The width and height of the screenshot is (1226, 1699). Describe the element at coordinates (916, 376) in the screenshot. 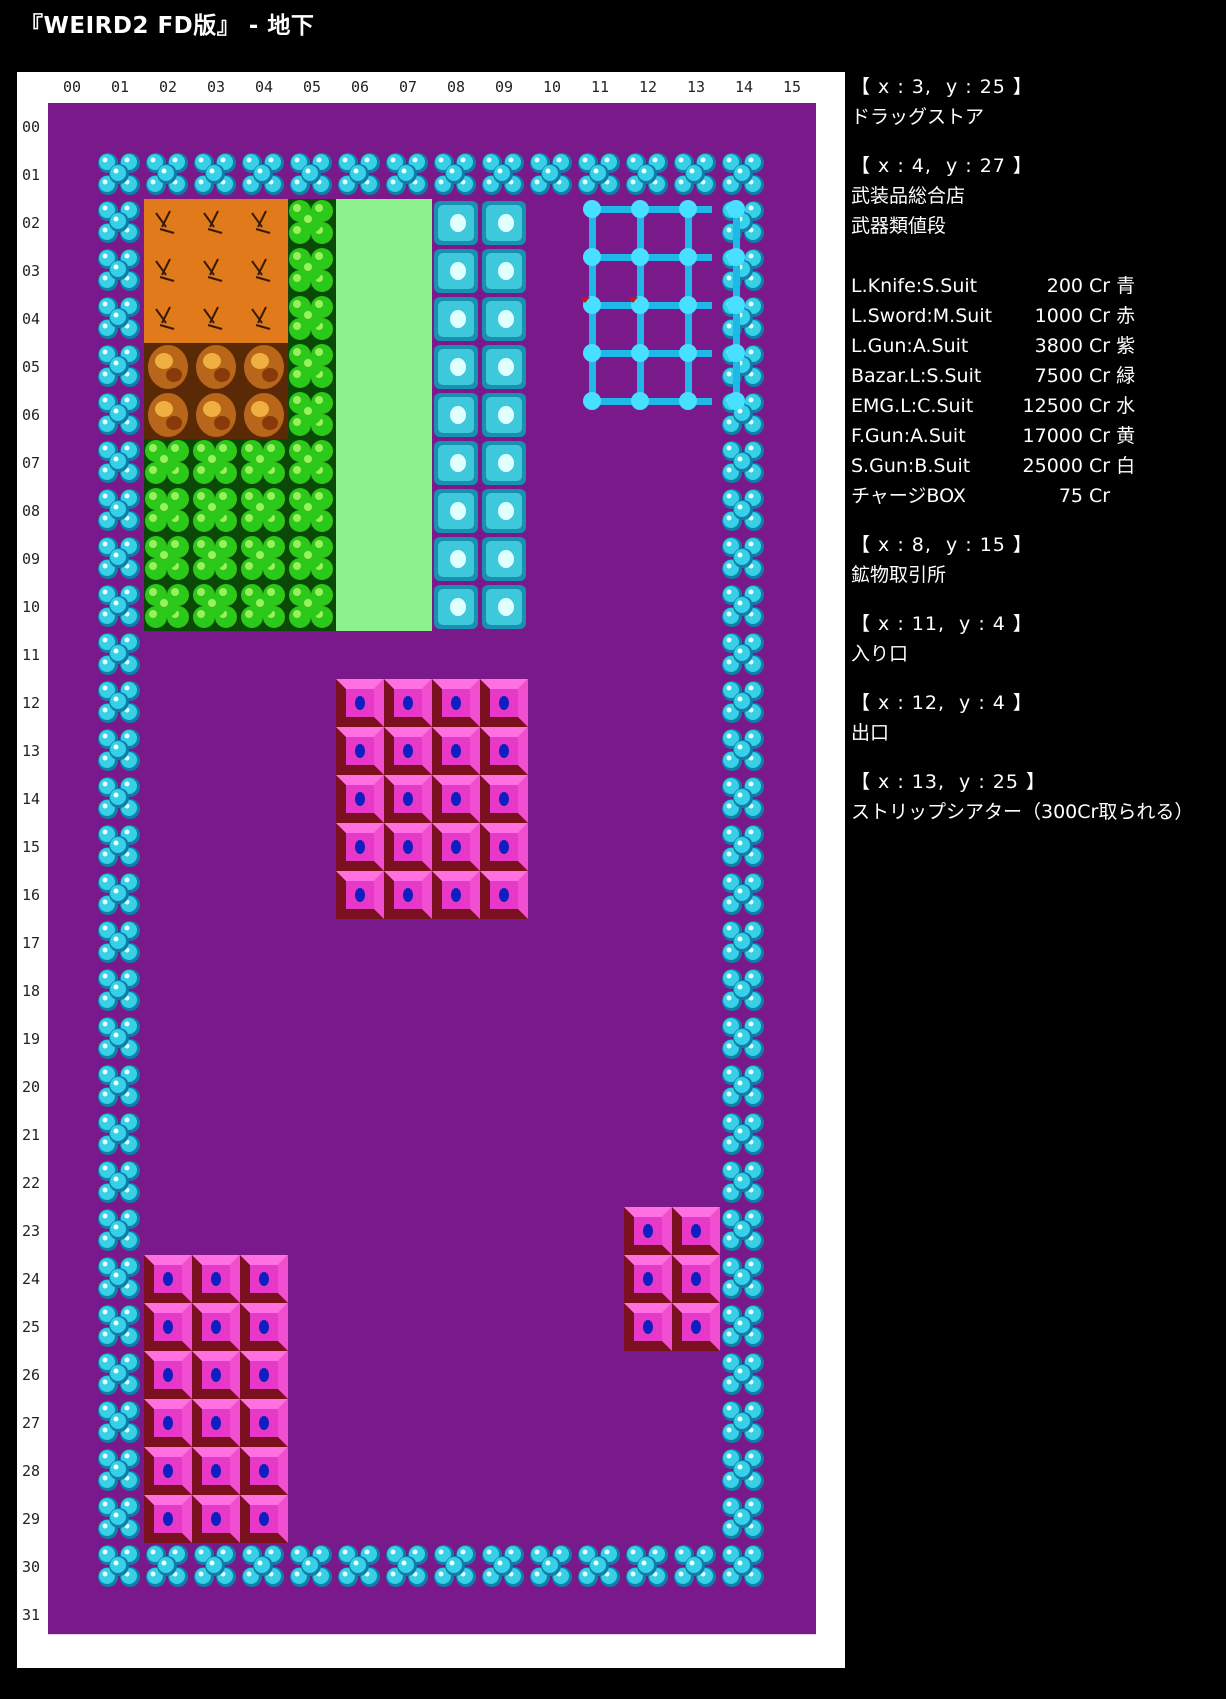

I see `price-item: Bazar.L:S.Suit` at that location.